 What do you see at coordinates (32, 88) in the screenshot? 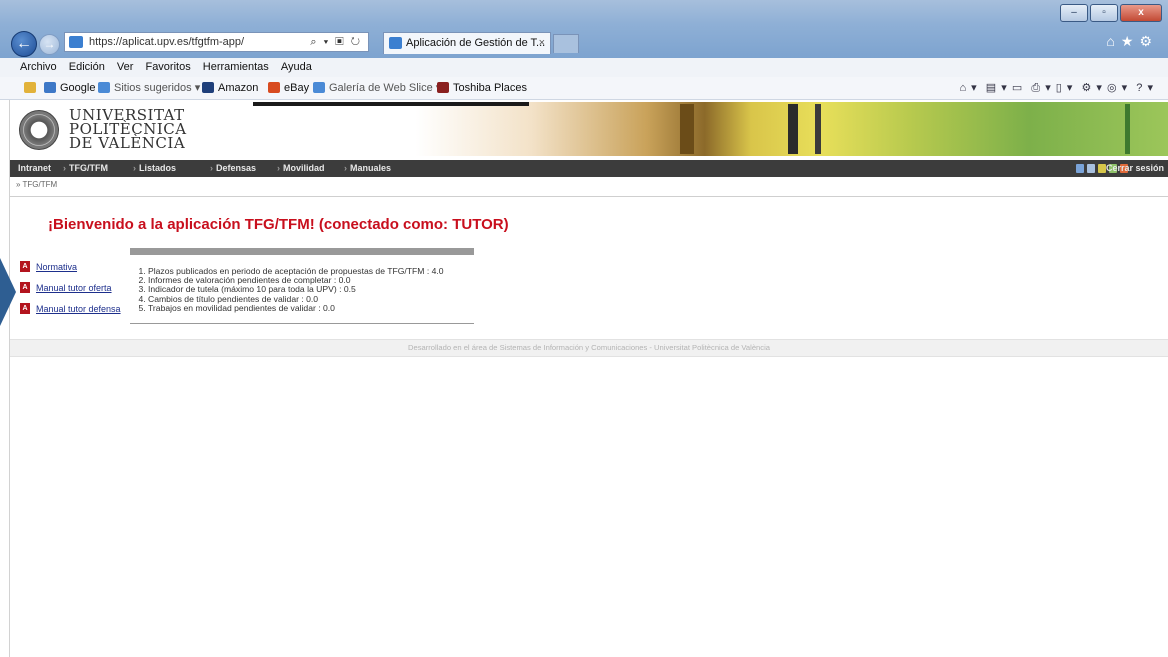
I see `favorites-icon` at bounding box center [32, 88].